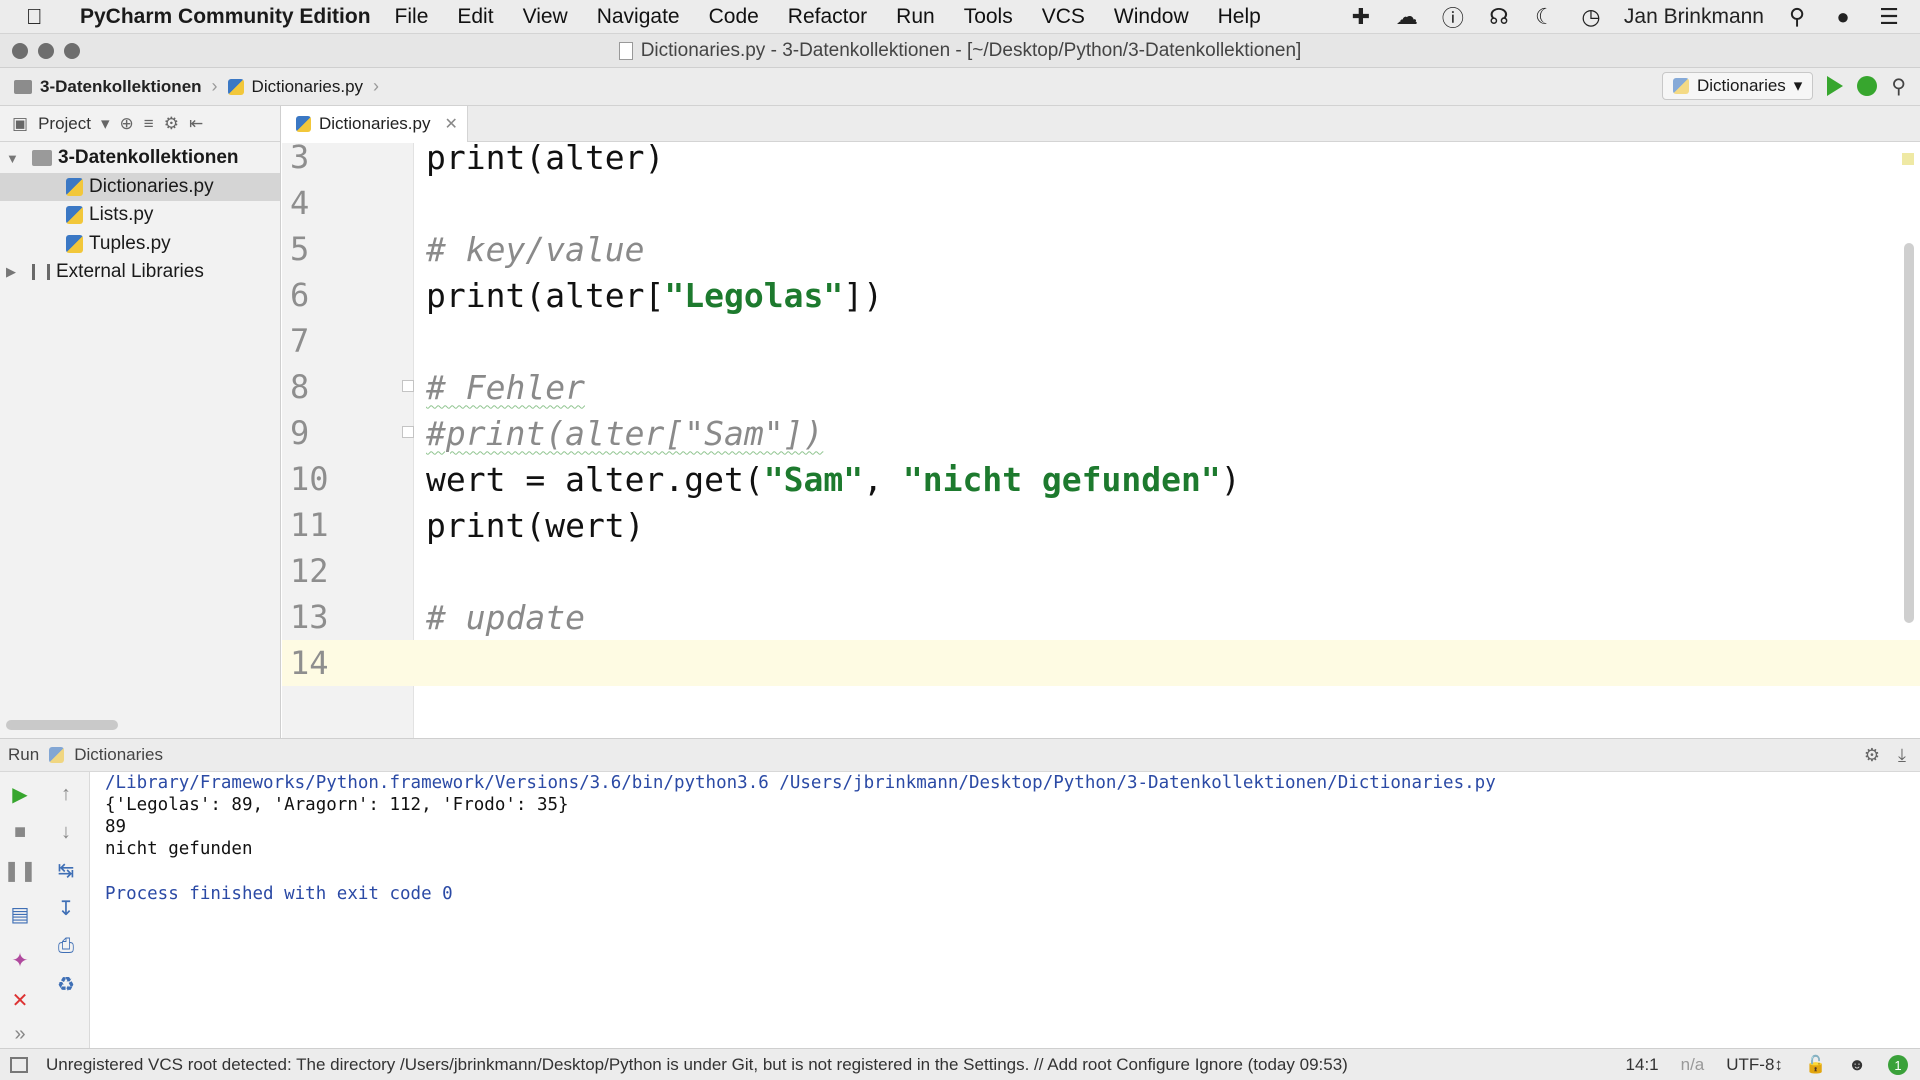  Describe the element at coordinates (1101, 617) in the screenshot. I see `code-line: 13 # update` at that location.